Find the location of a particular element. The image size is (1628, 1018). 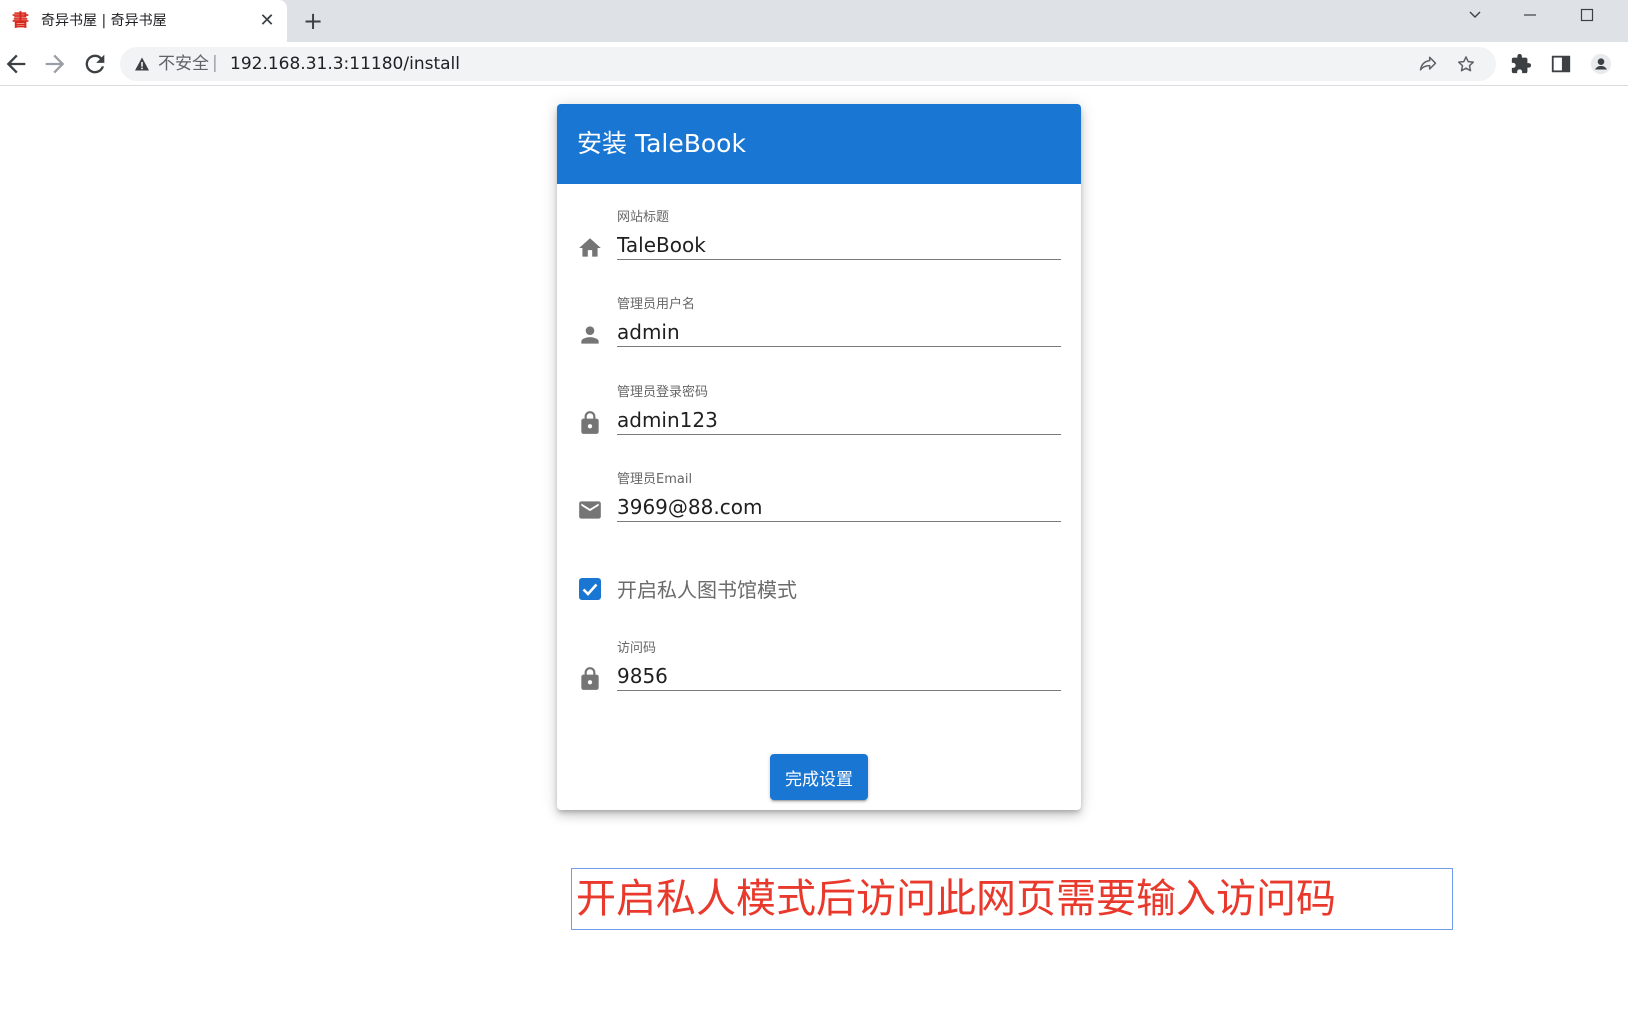

profile-icon is located at coordinates (1601, 64).